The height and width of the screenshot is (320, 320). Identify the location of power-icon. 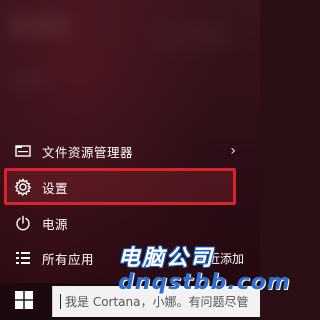
(23, 223).